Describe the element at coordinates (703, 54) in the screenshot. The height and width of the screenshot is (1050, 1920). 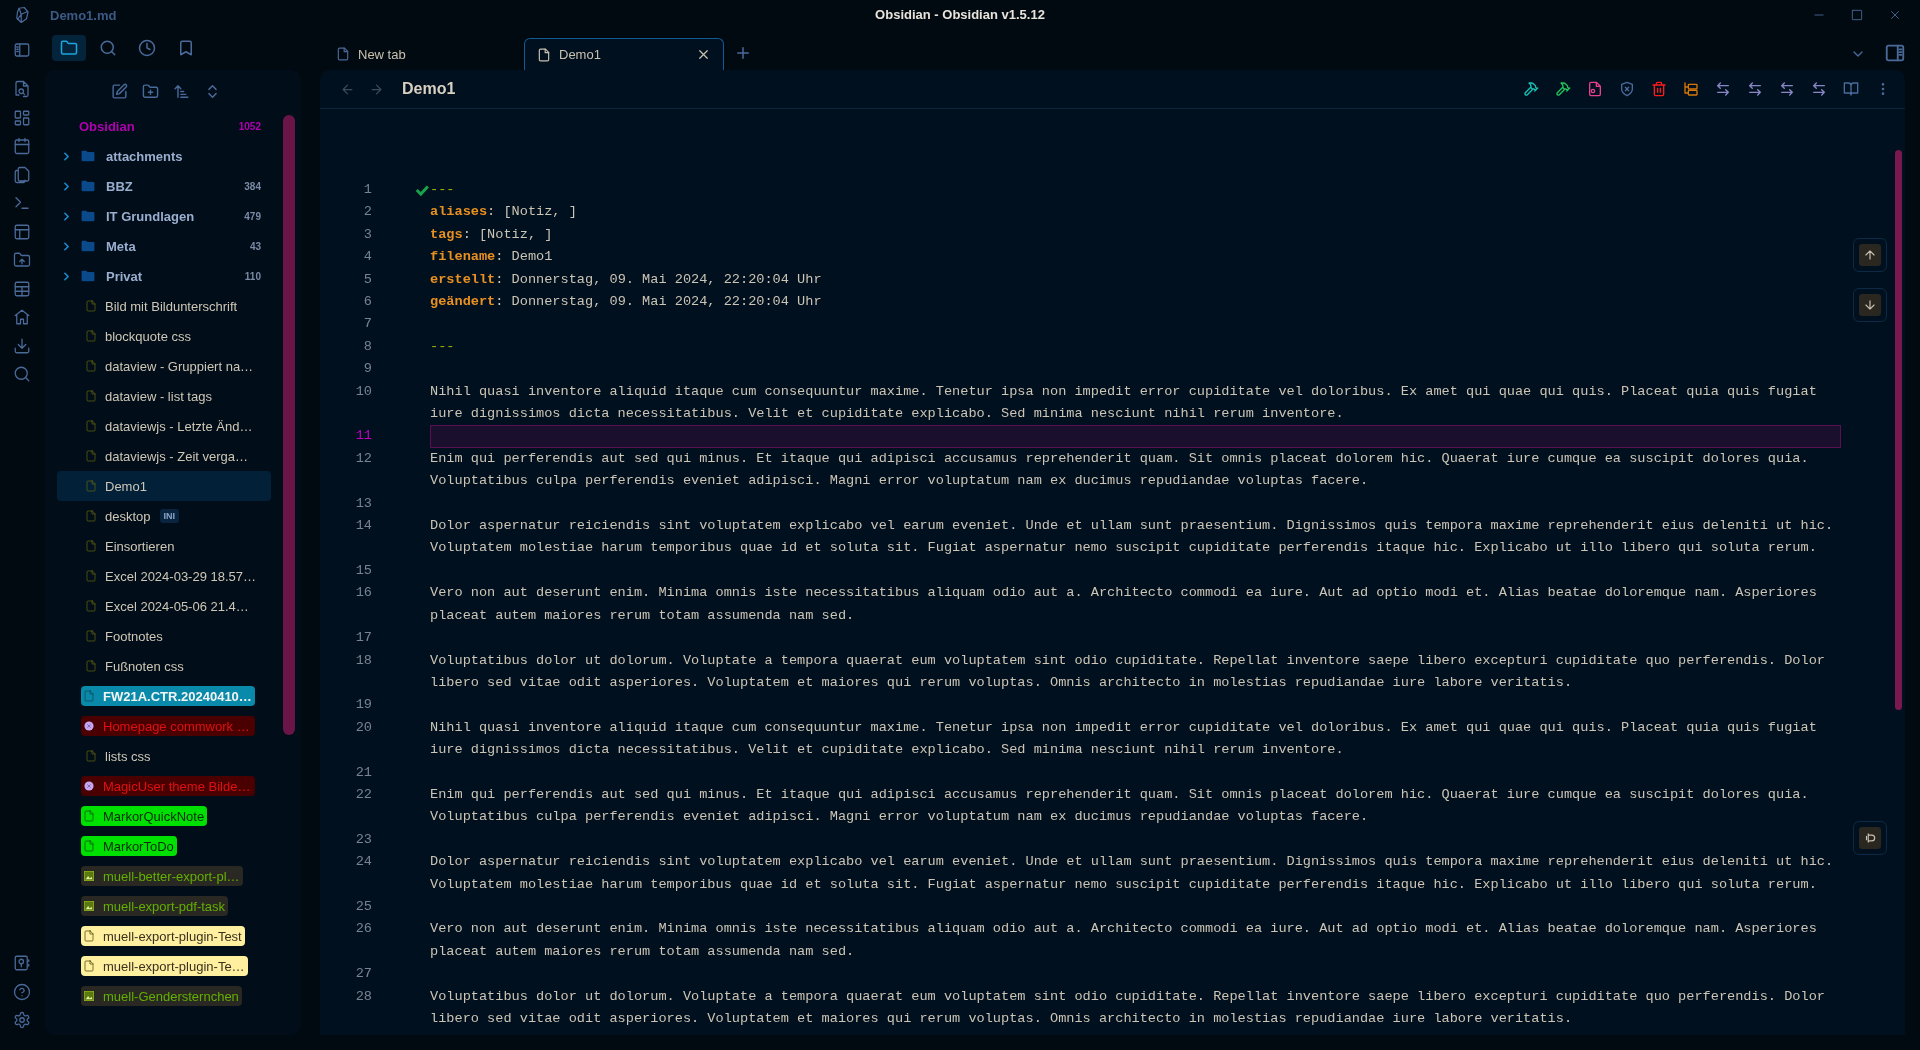
I see `close-icon` at that location.